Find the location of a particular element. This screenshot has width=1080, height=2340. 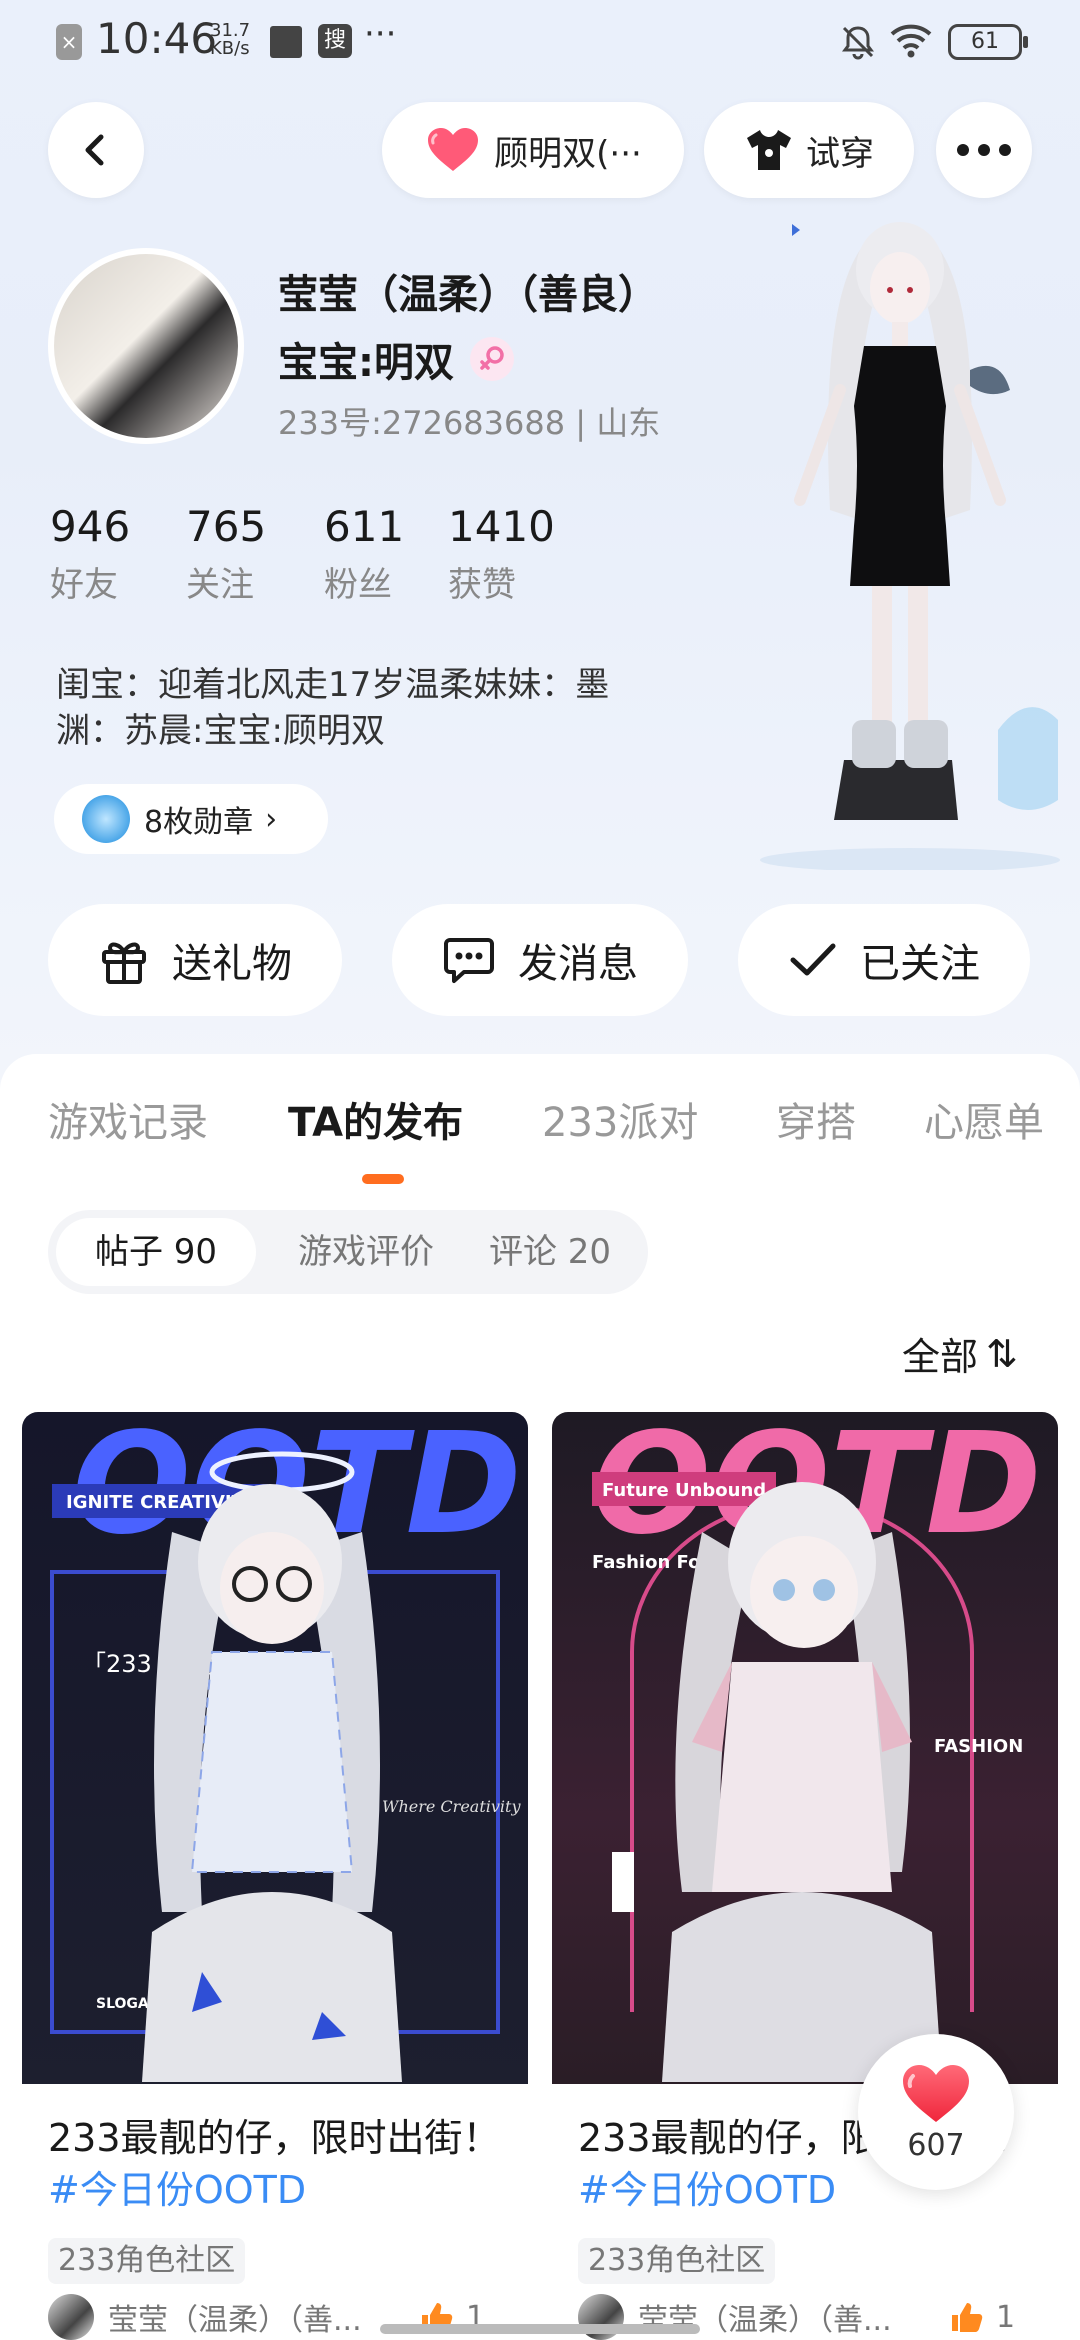

profile-tabs: 游戏记录 TA的发布 233派对 穿搭 心愿单 is located at coordinates (540, 1125).